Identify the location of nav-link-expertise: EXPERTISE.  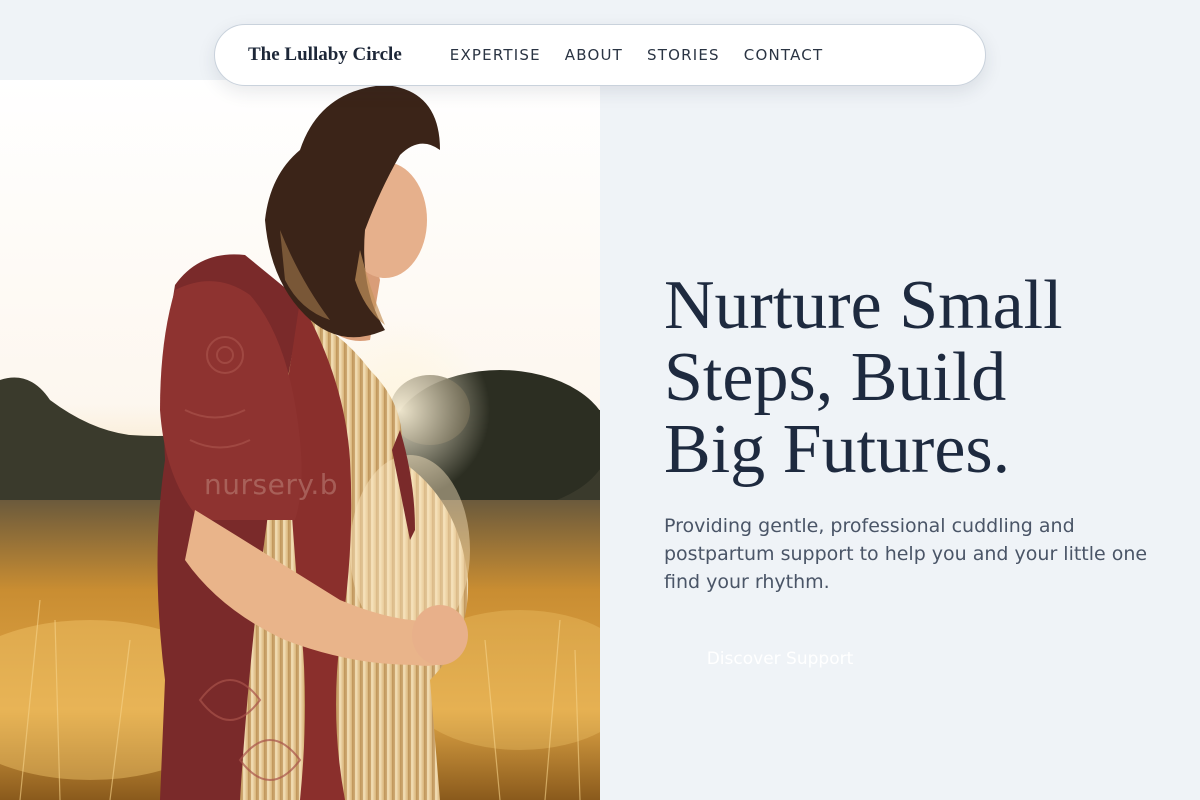
(495, 55).